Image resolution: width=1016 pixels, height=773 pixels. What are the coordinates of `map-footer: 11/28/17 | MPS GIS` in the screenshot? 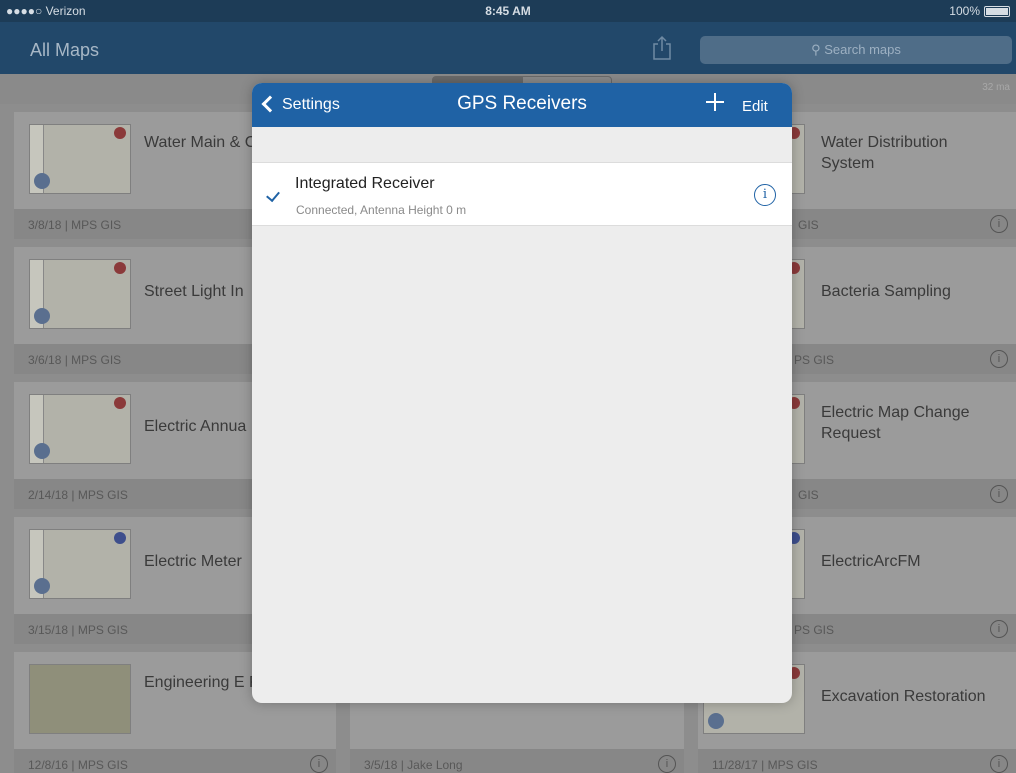 It's located at (857, 761).